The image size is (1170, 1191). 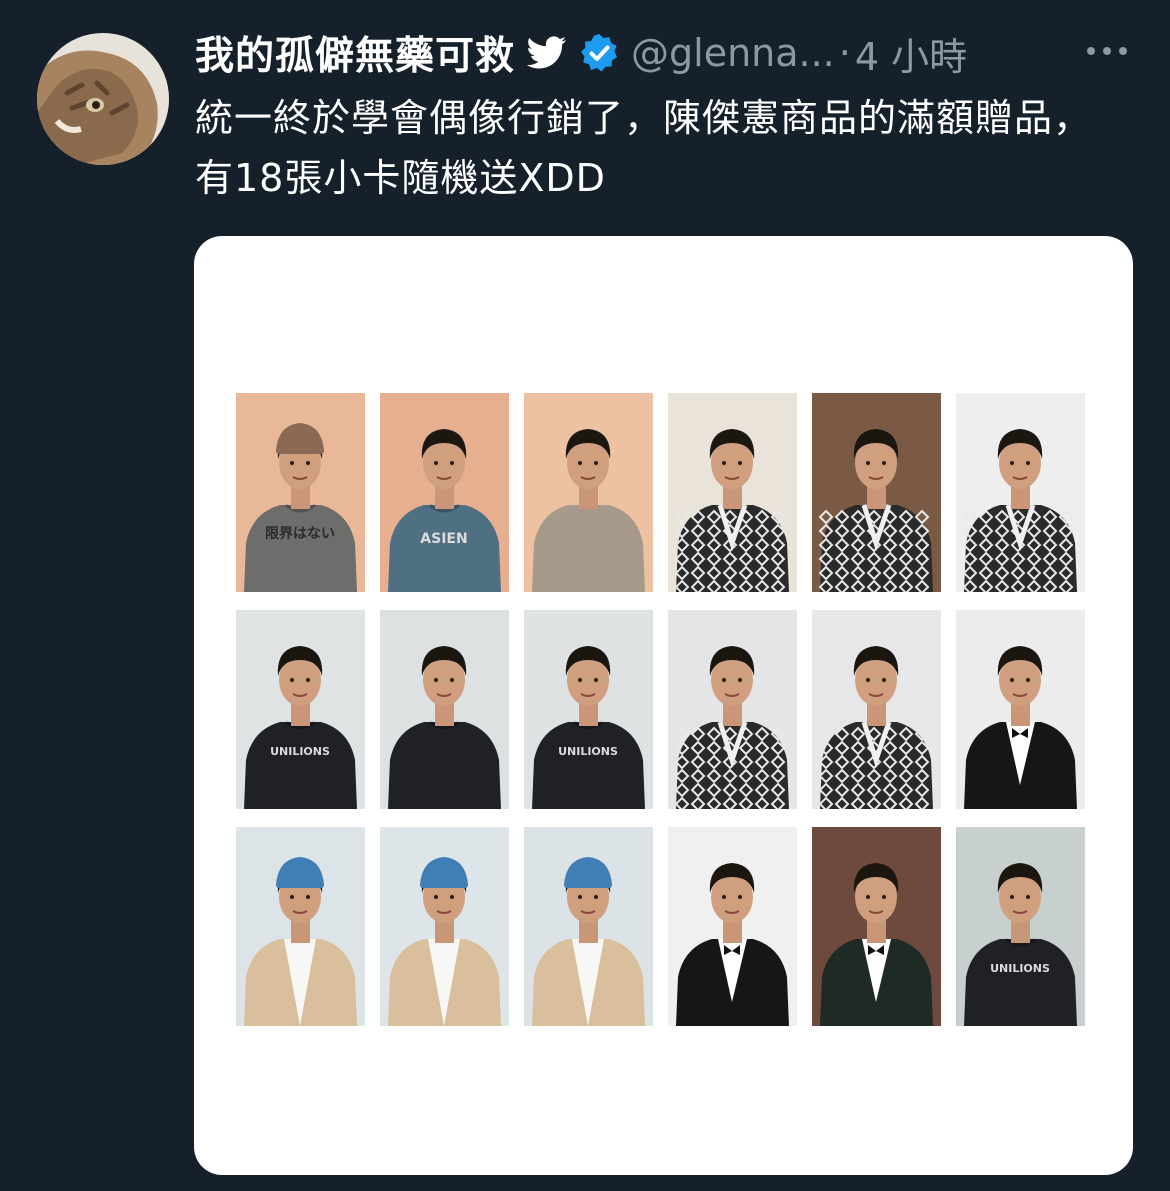 What do you see at coordinates (355, 53) in the screenshot?
I see `display-name: 我的孤僻無藥可救` at bounding box center [355, 53].